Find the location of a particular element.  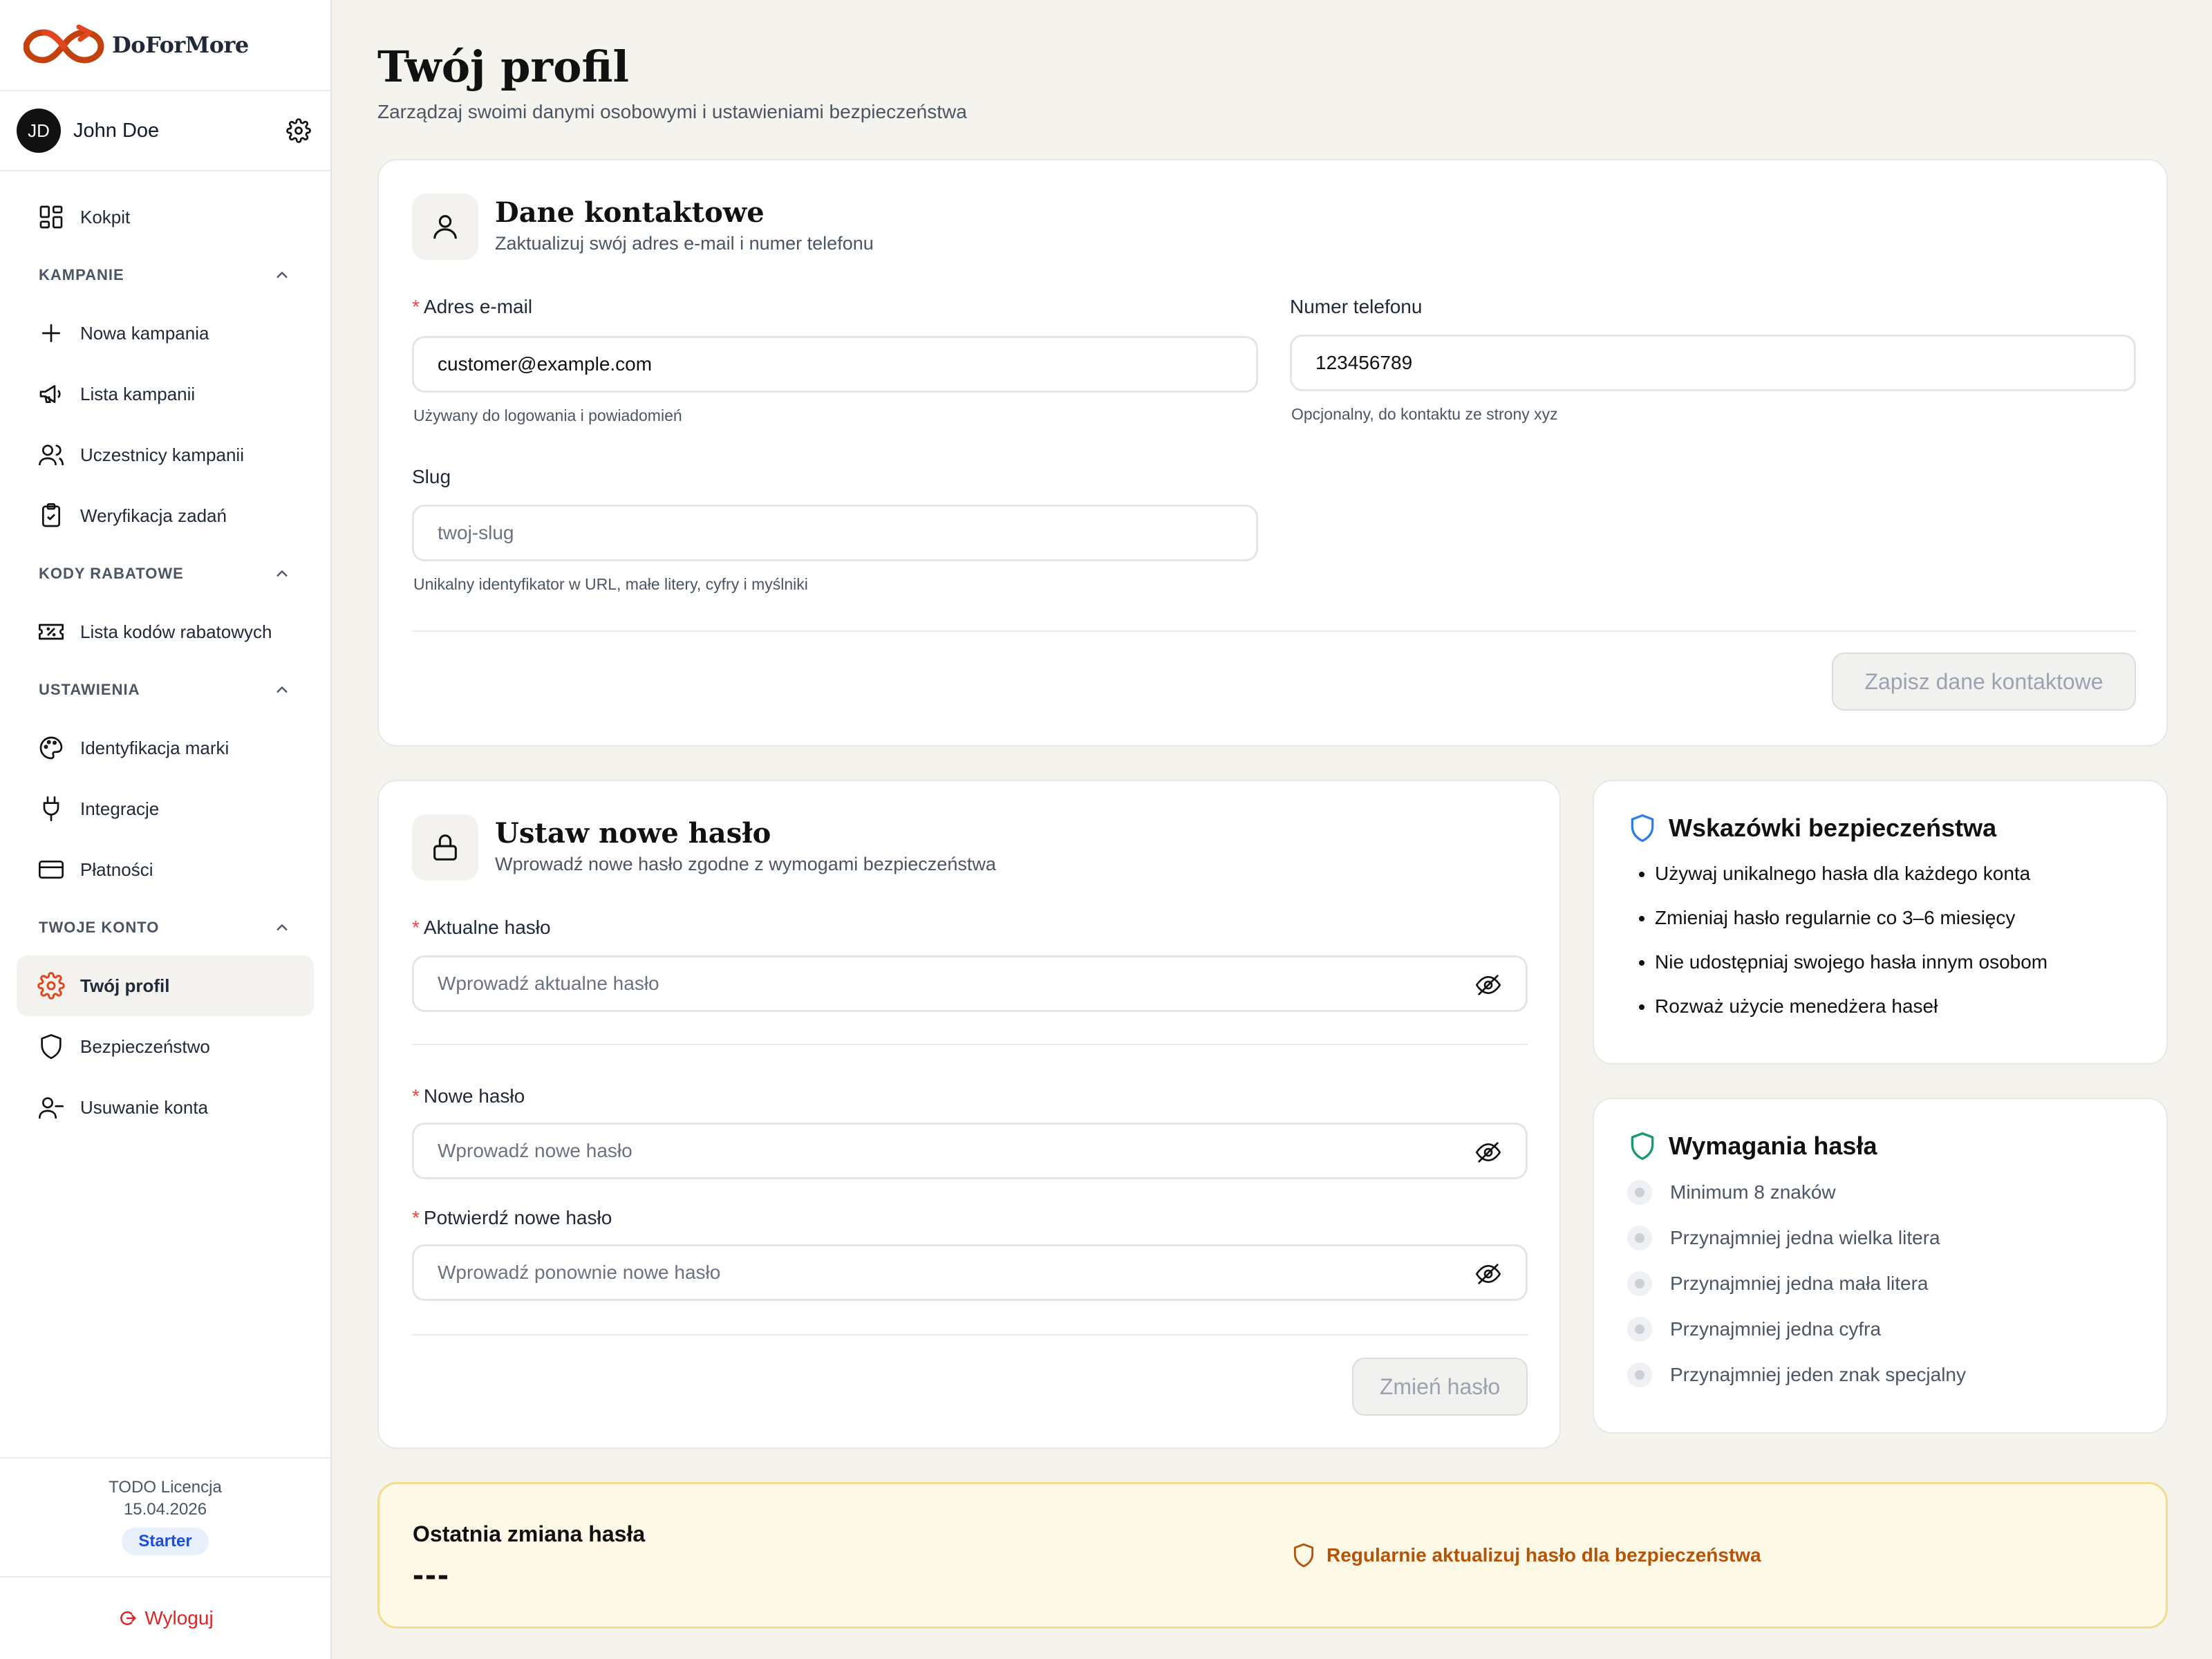

ticket-icon is located at coordinates (51, 632).